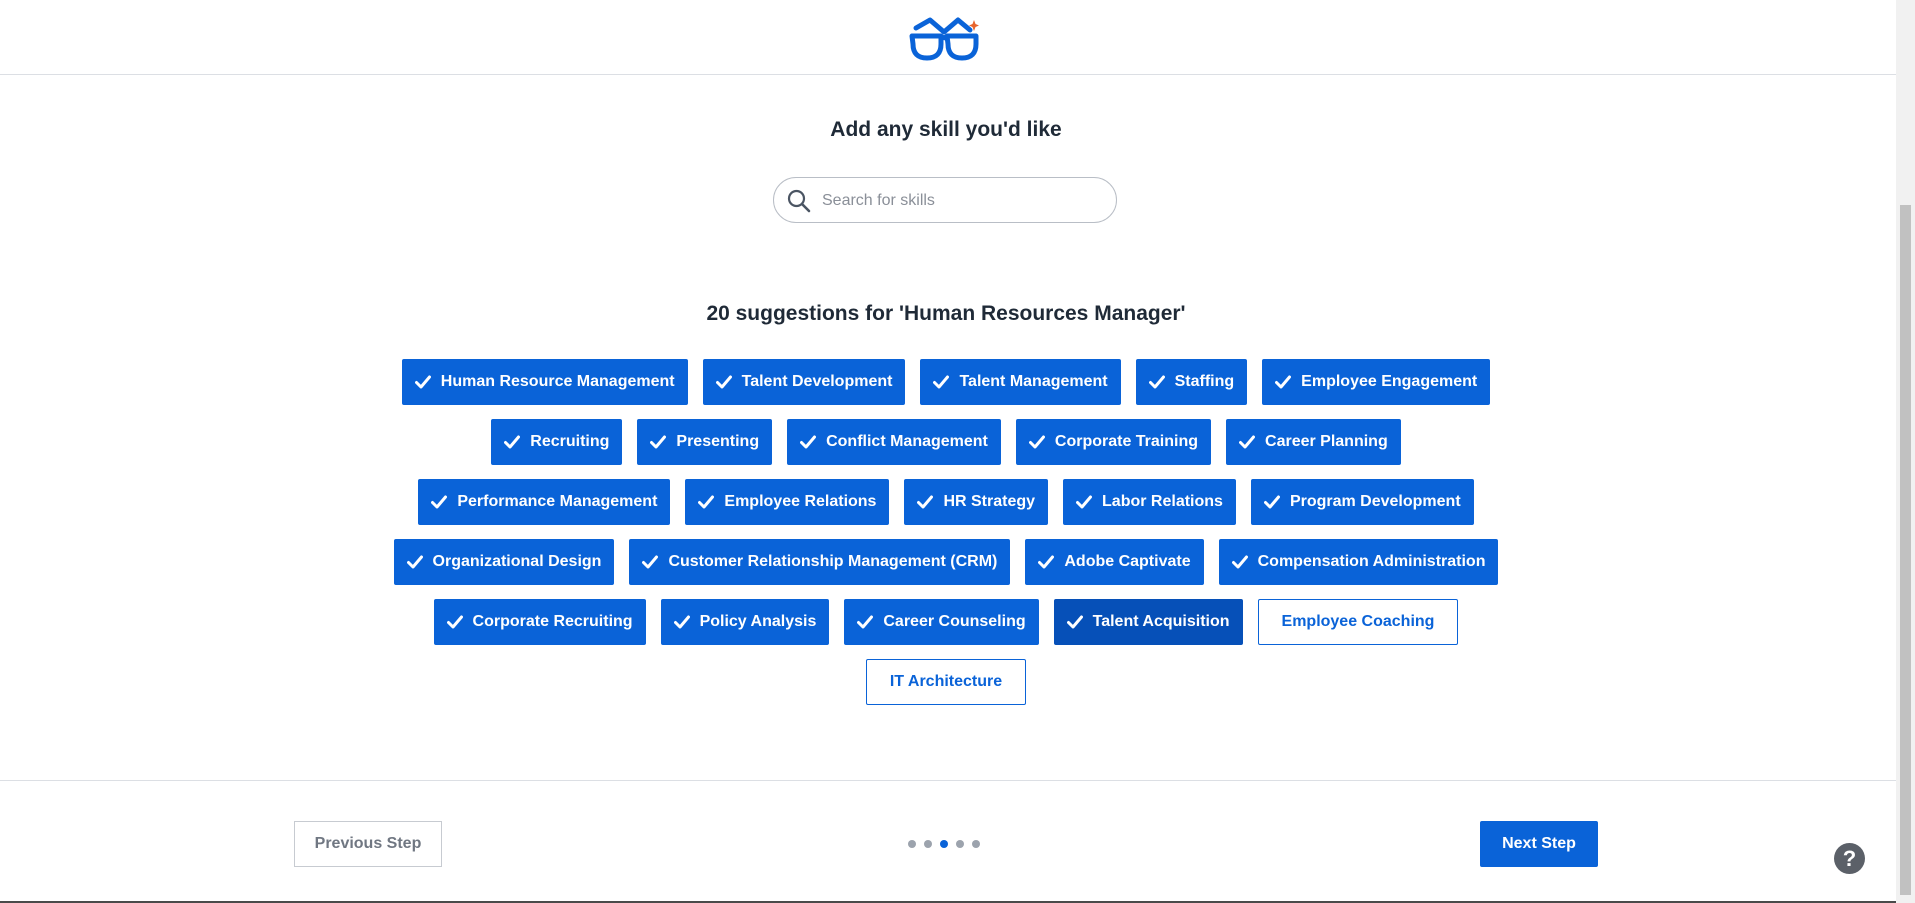 Image resolution: width=1915 pixels, height=903 pixels. Describe the element at coordinates (718, 441) in the screenshot. I see `skill-chip-label: Presenting` at that location.